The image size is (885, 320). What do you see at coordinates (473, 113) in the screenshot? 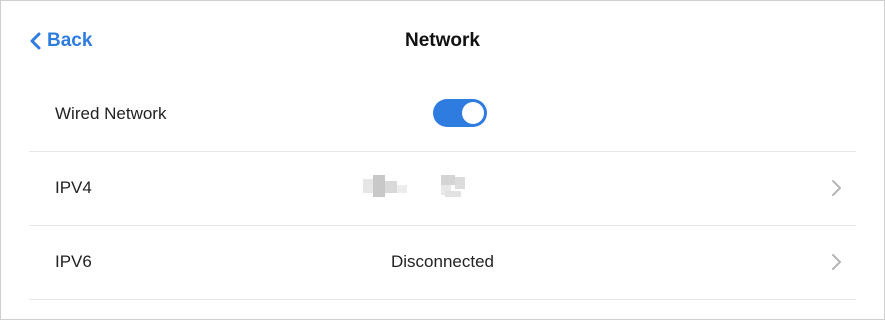
I see `toggle-knob` at bounding box center [473, 113].